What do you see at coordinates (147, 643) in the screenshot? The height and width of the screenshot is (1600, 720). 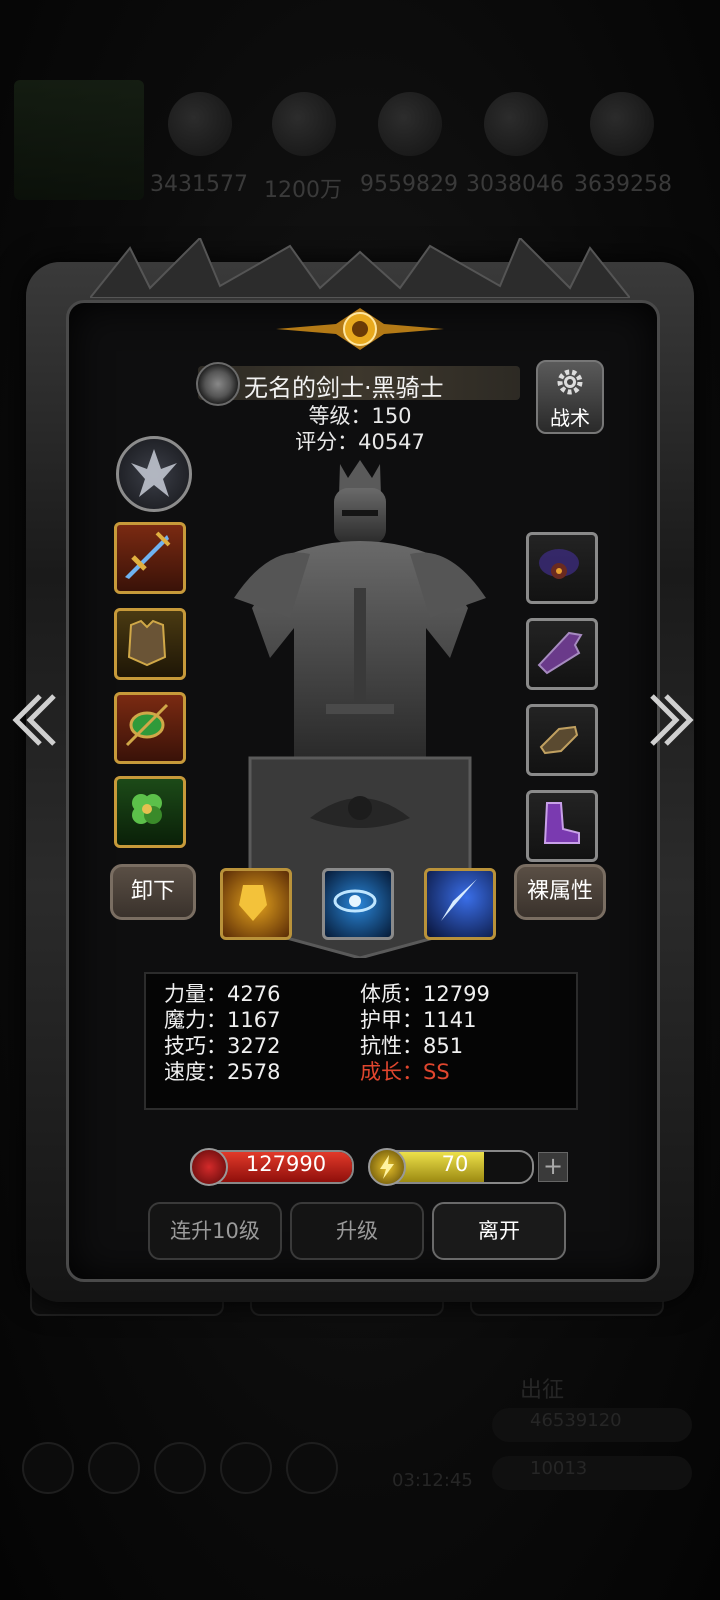 I see `armor-icon` at bounding box center [147, 643].